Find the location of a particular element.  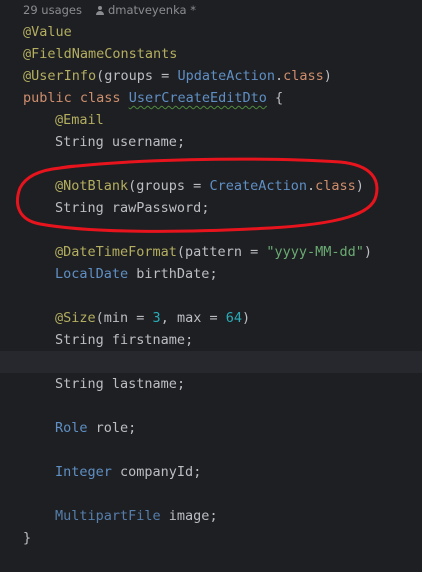

code-line-13: String lastname; is located at coordinates (104, 384).